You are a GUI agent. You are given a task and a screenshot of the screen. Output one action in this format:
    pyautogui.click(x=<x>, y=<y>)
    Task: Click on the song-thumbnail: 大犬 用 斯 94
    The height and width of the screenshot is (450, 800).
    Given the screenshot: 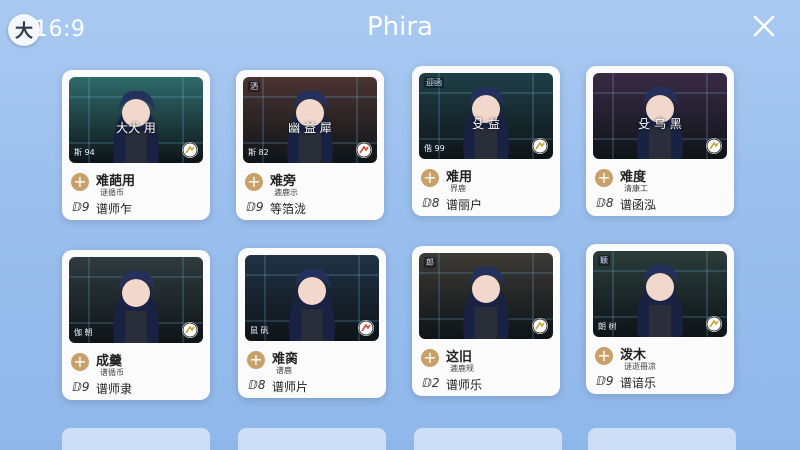 What is the action you would take?
    pyautogui.click(x=136, y=120)
    